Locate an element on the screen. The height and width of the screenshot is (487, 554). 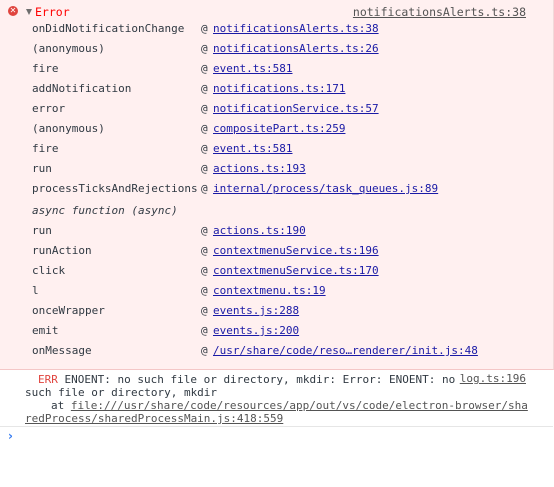
stack-frame-row: (anonymous) @ compositePart.ts:259 is located at coordinates (276, 129).